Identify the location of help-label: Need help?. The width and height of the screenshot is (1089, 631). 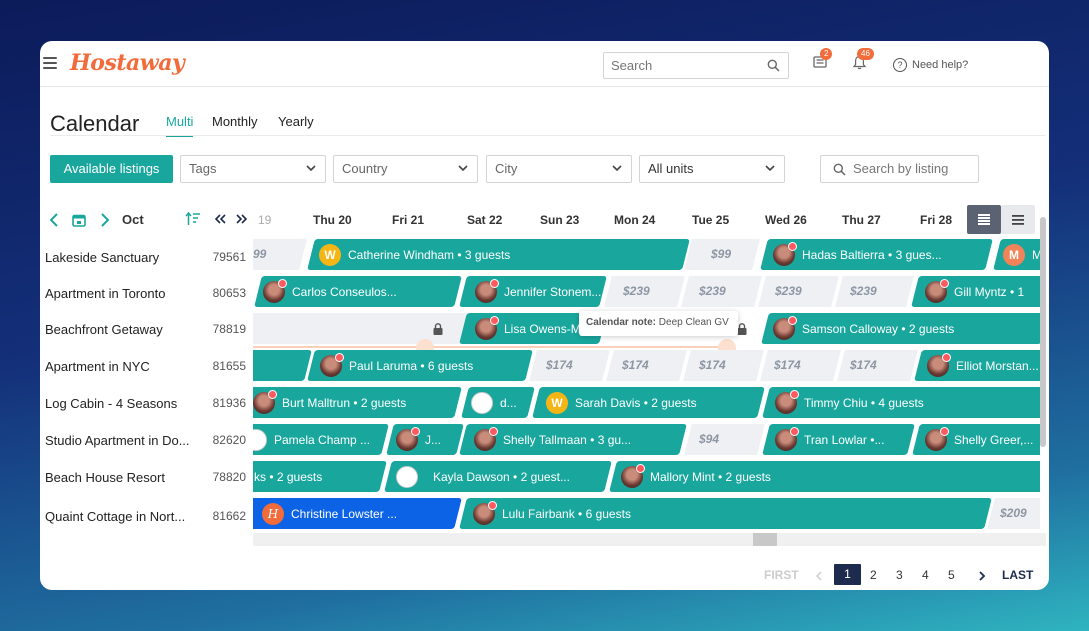
(940, 65).